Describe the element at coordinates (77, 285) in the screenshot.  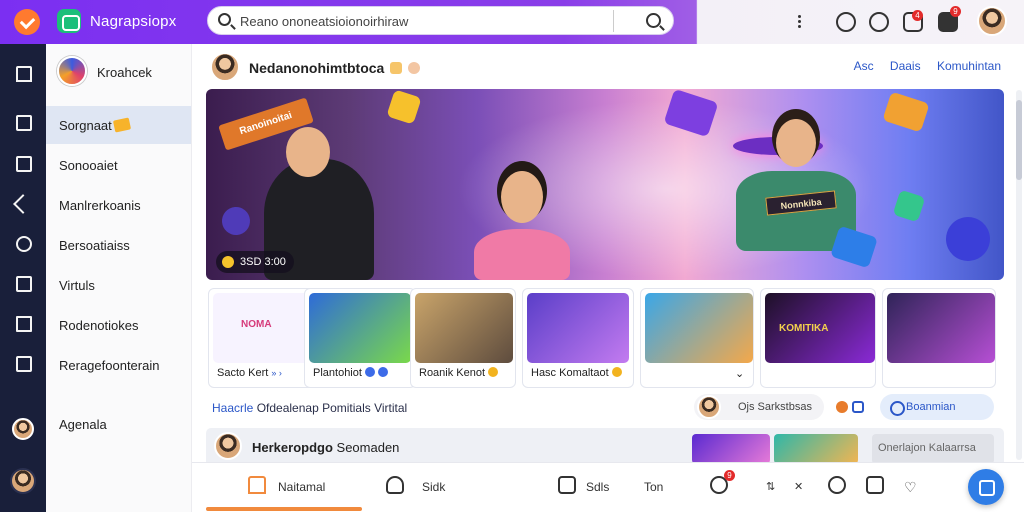
I see `sidebar-item-label: Virtuls` at that location.